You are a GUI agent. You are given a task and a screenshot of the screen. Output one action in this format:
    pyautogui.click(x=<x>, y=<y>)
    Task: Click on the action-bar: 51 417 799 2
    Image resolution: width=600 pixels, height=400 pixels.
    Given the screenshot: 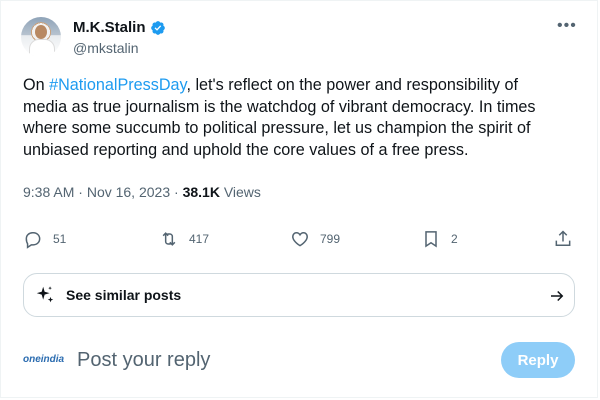 What is the action you would take?
    pyautogui.click(x=301, y=241)
    